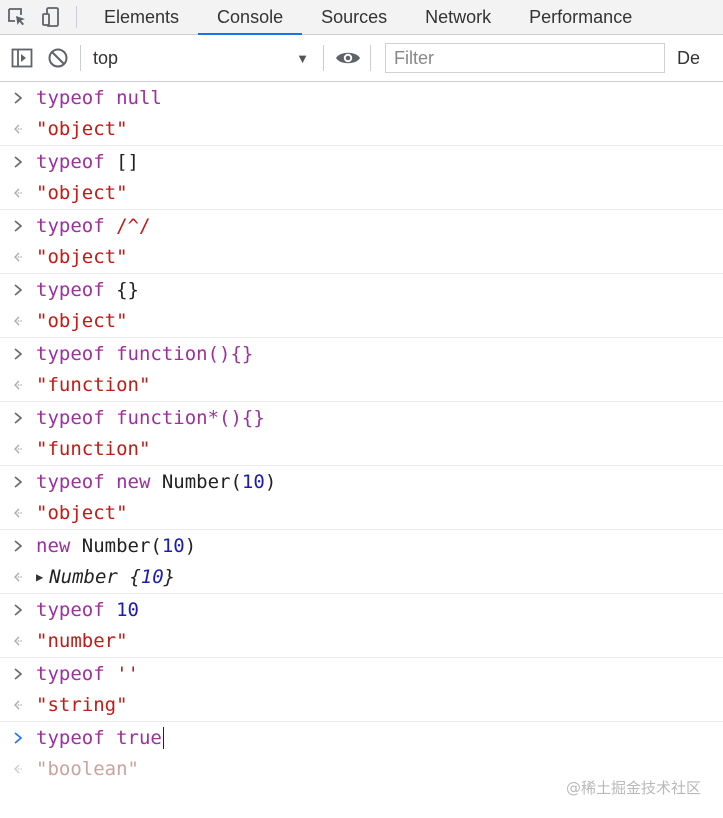  Describe the element at coordinates (361, 98) in the screenshot. I see `console-input-line: typeof null` at that location.